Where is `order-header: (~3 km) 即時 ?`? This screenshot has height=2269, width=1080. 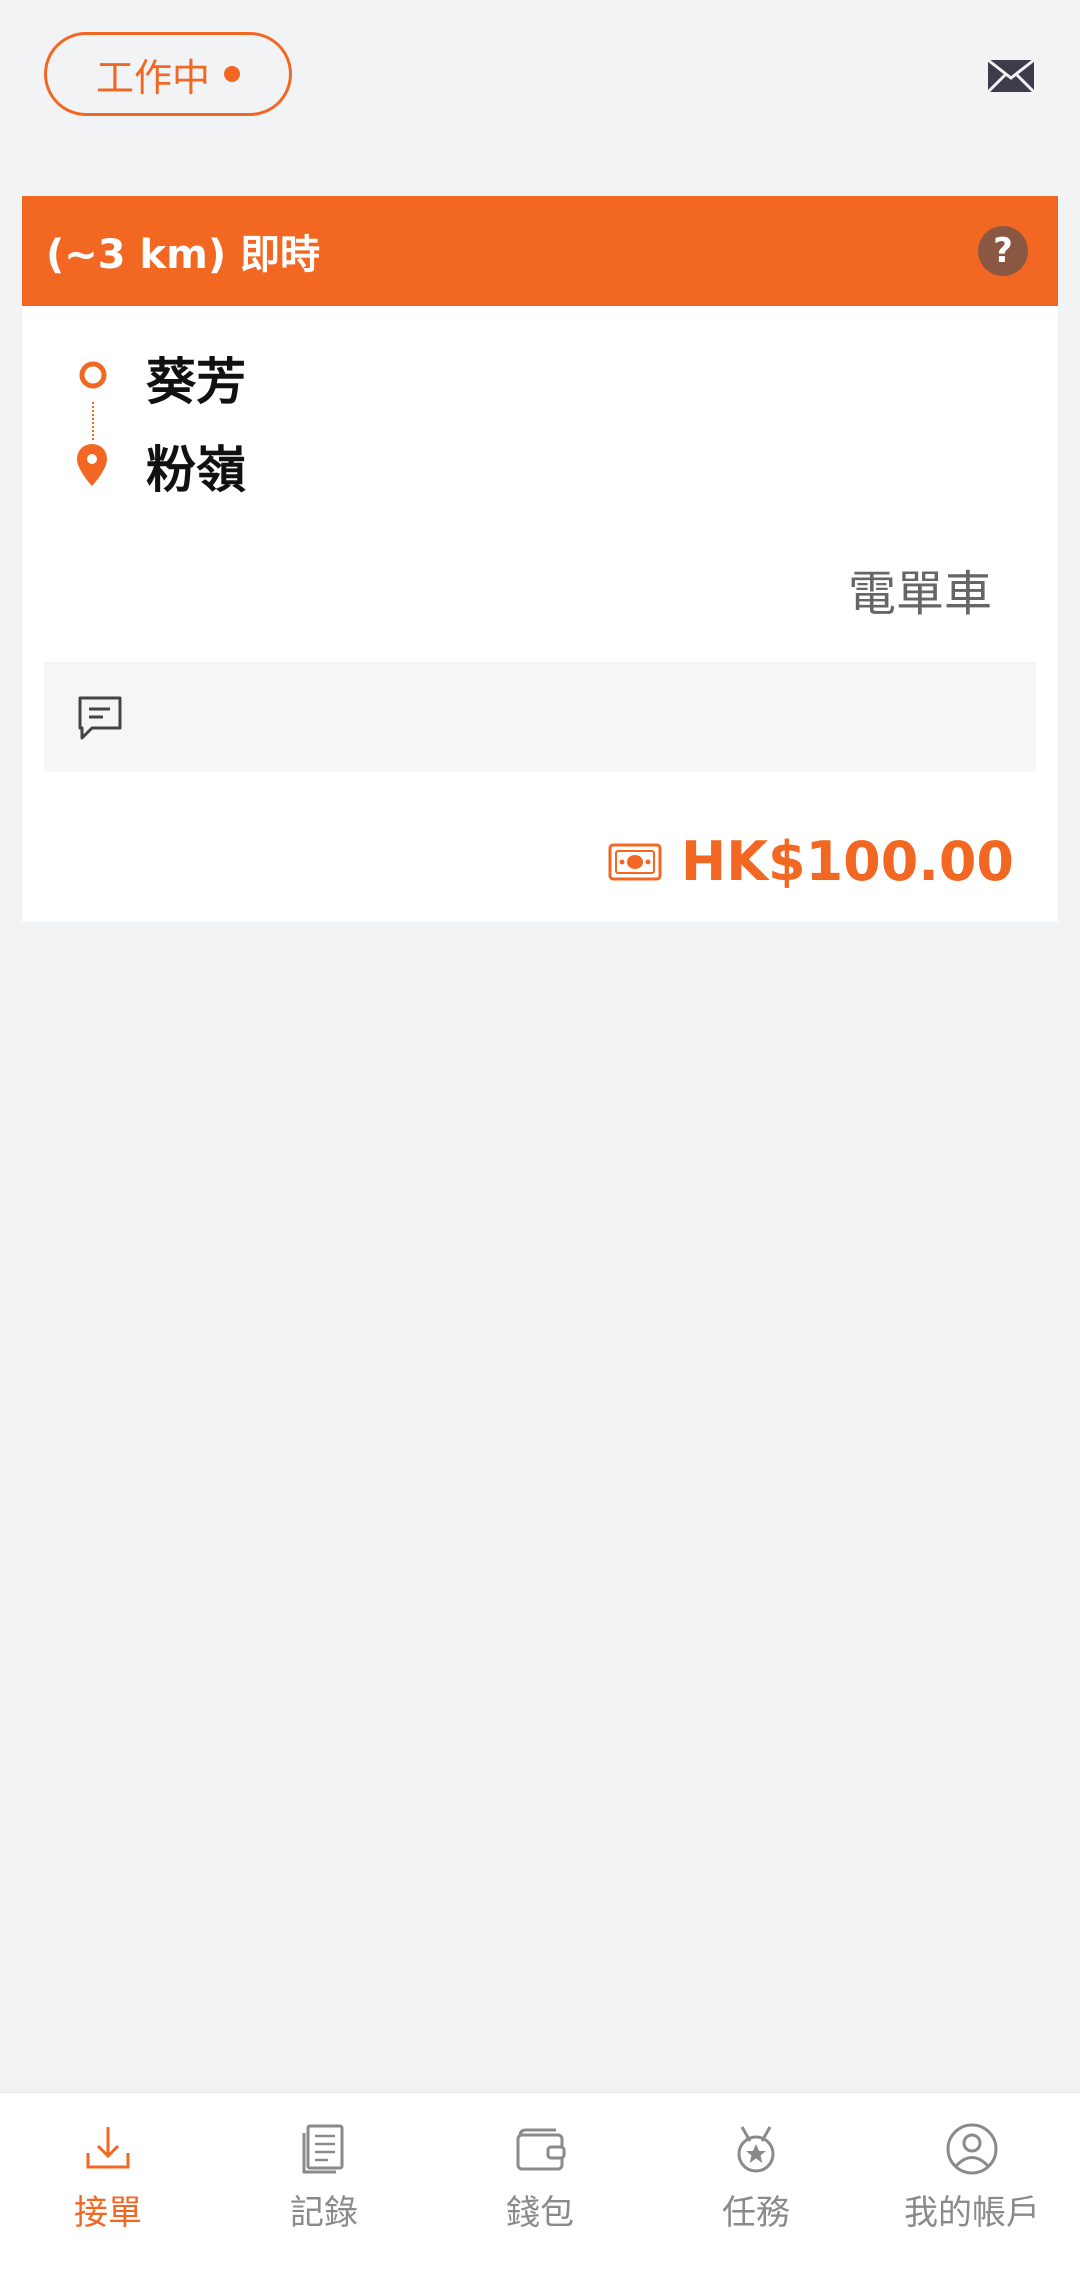
order-header: (~3 km) 即時 ? is located at coordinates (540, 251).